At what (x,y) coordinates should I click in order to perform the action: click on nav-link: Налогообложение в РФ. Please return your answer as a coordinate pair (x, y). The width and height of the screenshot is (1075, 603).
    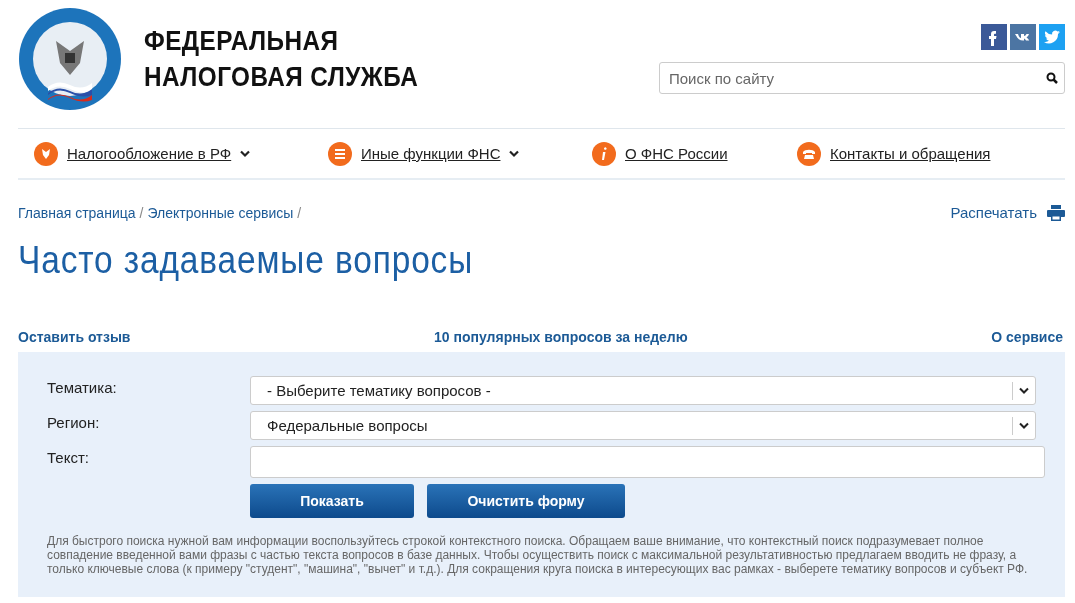
    Looking at the image, I should click on (149, 153).